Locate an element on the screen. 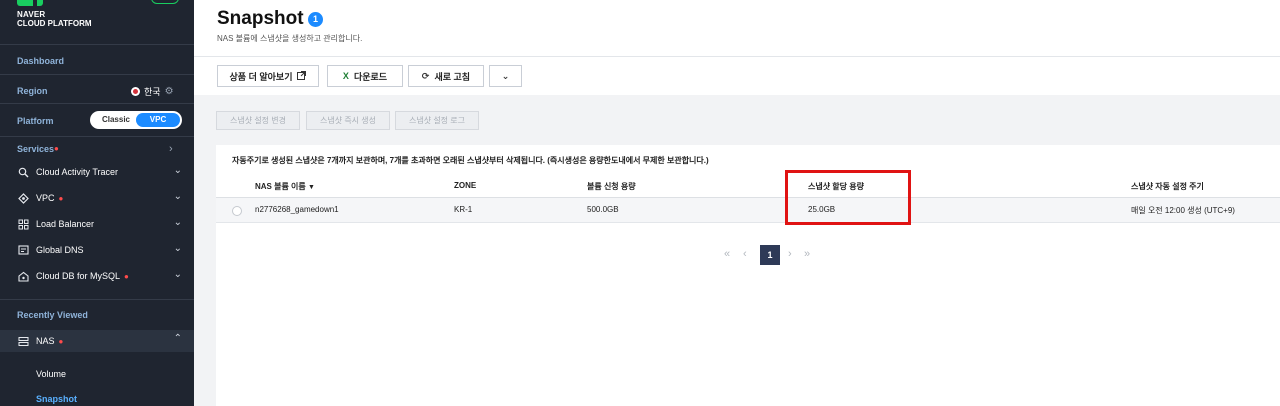 The width and height of the screenshot is (1280, 406). row-select-radio is located at coordinates (237, 211).